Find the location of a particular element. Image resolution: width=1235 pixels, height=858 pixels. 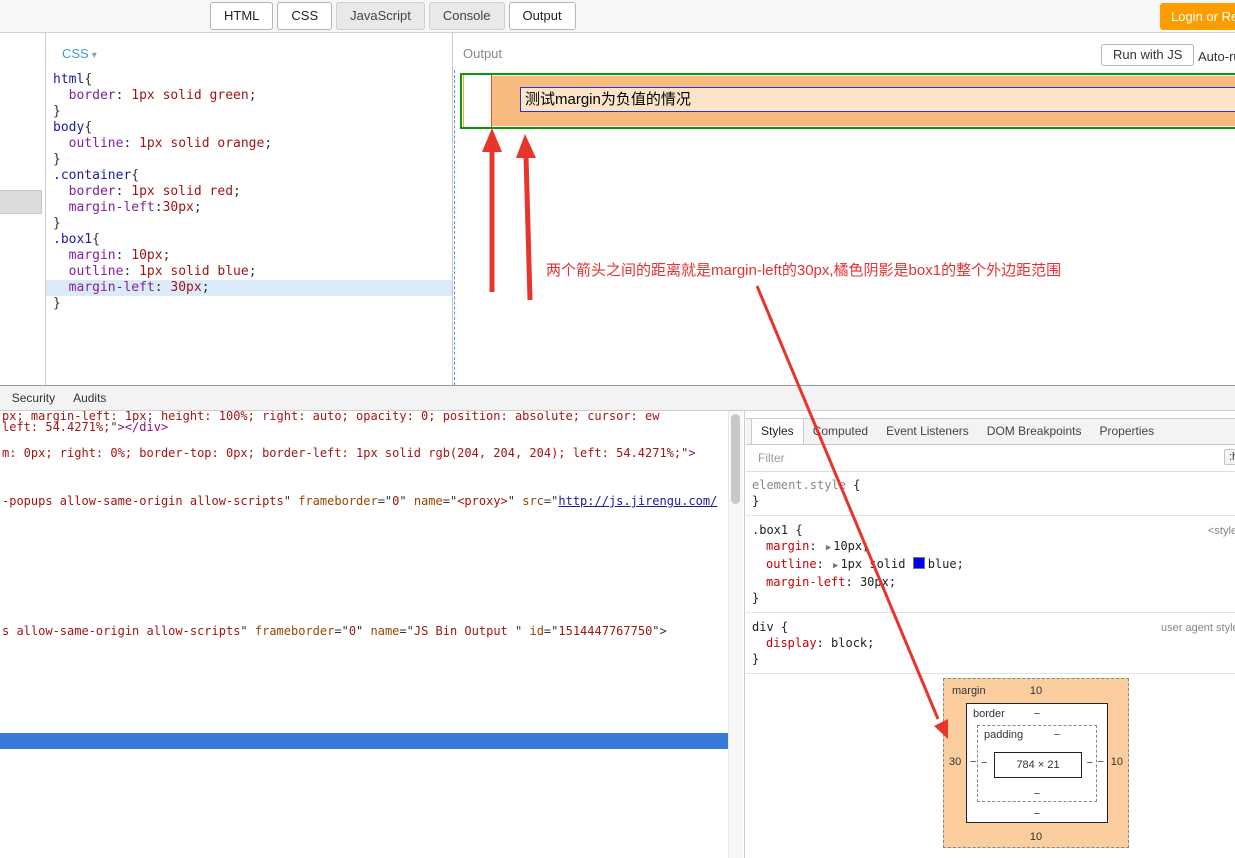

styles-filter-input: Filter is located at coordinates (771, 458).